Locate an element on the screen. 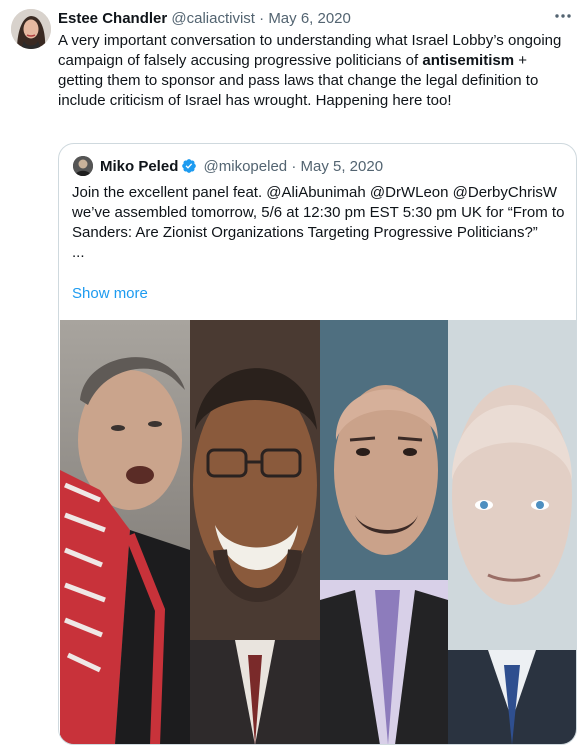  quoted-tweet-header: Miko Peled @mikopeled · May 5, 2020 is located at coordinates (241, 166).